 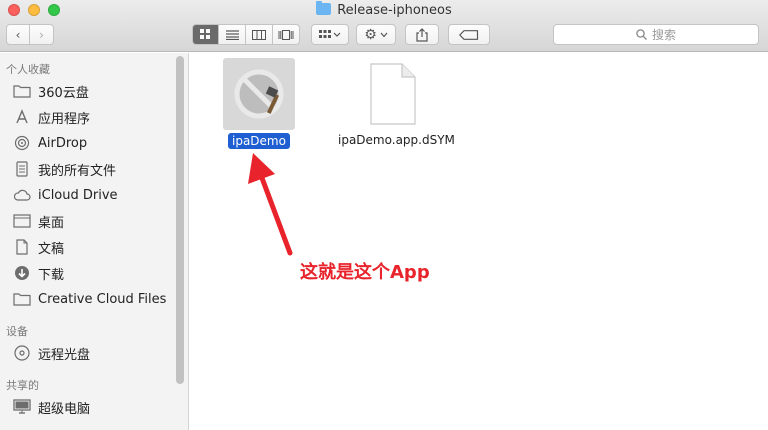 I want to click on devices-header: 设备, so click(x=17, y=331).